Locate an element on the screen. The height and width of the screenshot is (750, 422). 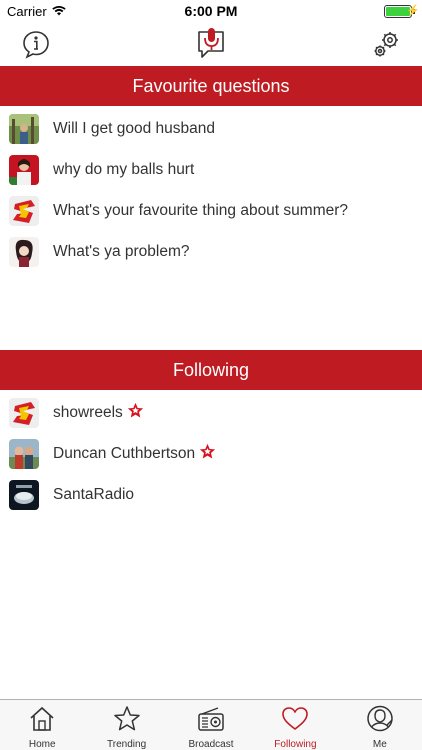
tab-me: Me is located at coordinates (380, 725).